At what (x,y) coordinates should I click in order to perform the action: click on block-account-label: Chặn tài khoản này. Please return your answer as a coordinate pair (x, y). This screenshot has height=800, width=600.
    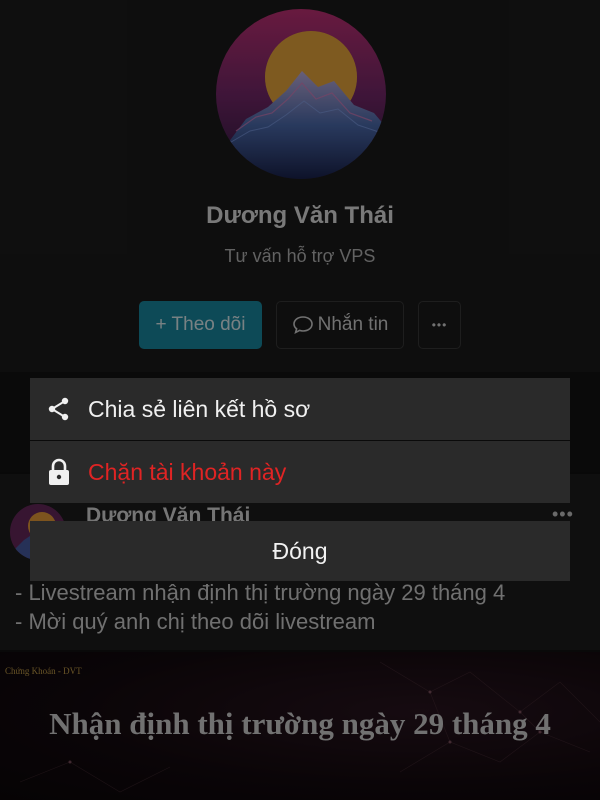
    Looking at the image, I should click on (187, 471).